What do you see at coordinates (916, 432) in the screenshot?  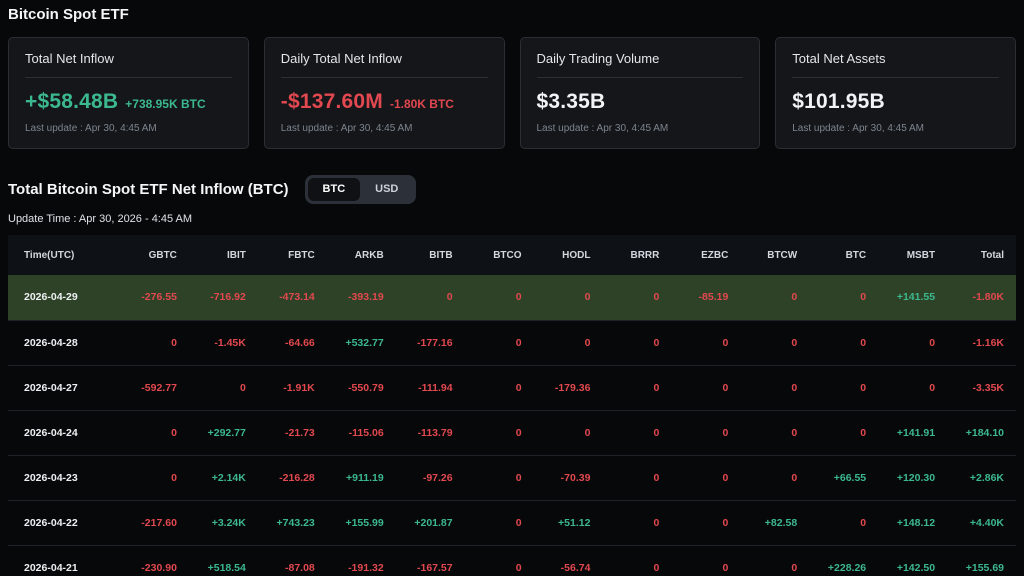 I see `cell-value: +141.91` at bounding box center [916, 432].